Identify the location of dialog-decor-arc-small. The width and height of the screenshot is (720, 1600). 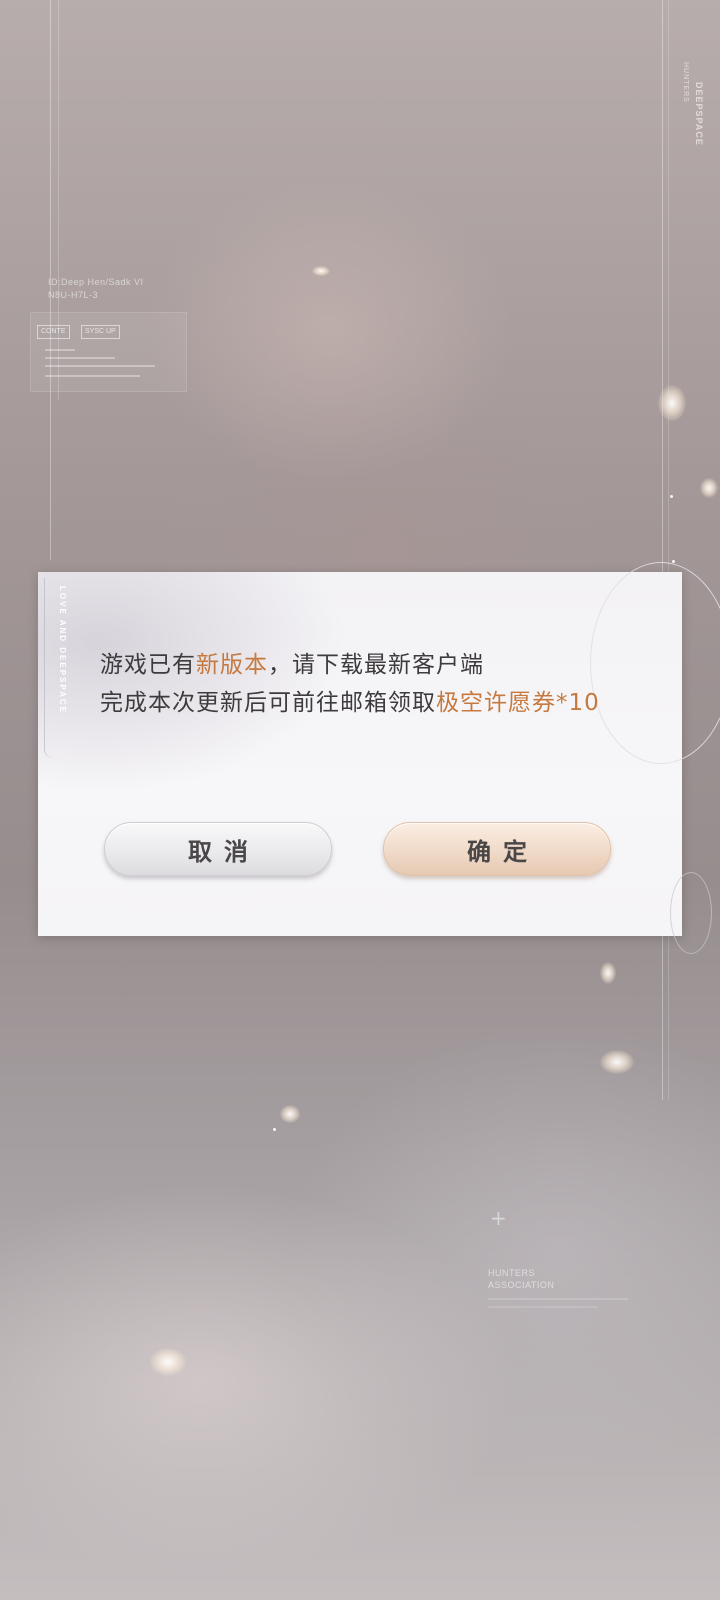
(691, 913).